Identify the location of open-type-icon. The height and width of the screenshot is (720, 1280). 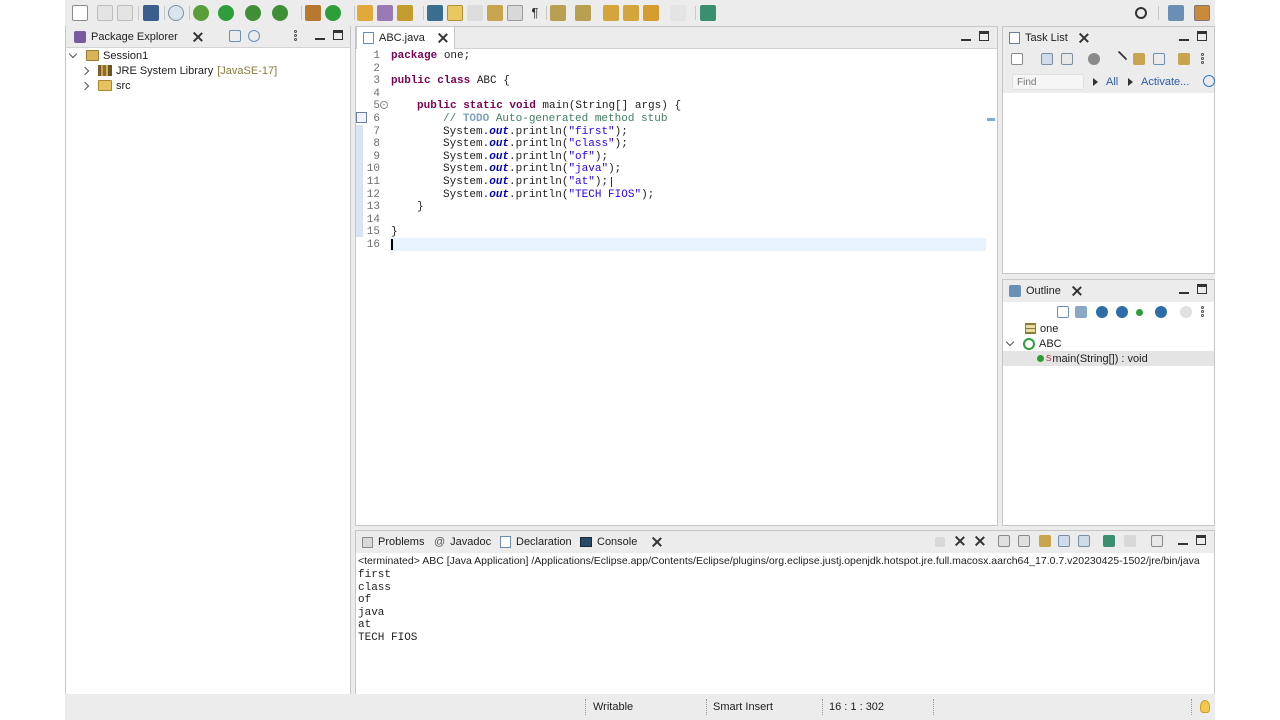
(365, 13).